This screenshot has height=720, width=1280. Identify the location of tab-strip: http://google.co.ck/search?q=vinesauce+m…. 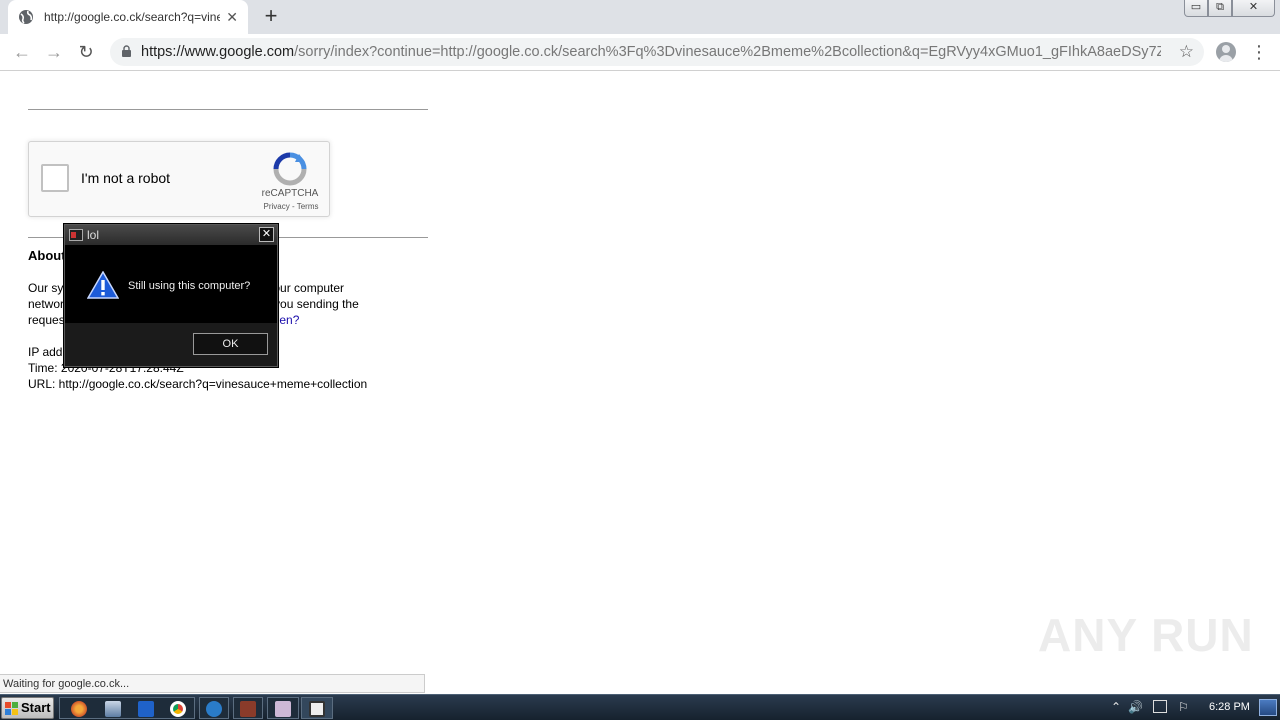
(640, 17).